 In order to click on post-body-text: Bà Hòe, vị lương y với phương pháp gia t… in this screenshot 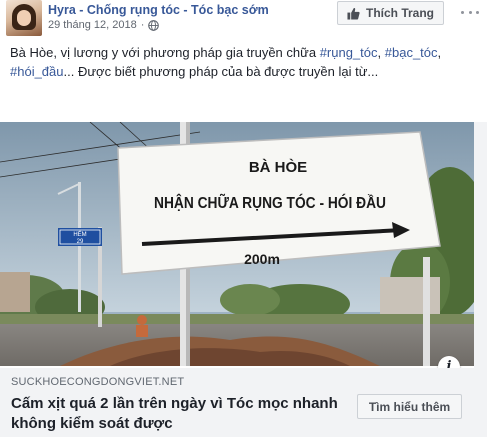, I will do `click(226, 62)`.